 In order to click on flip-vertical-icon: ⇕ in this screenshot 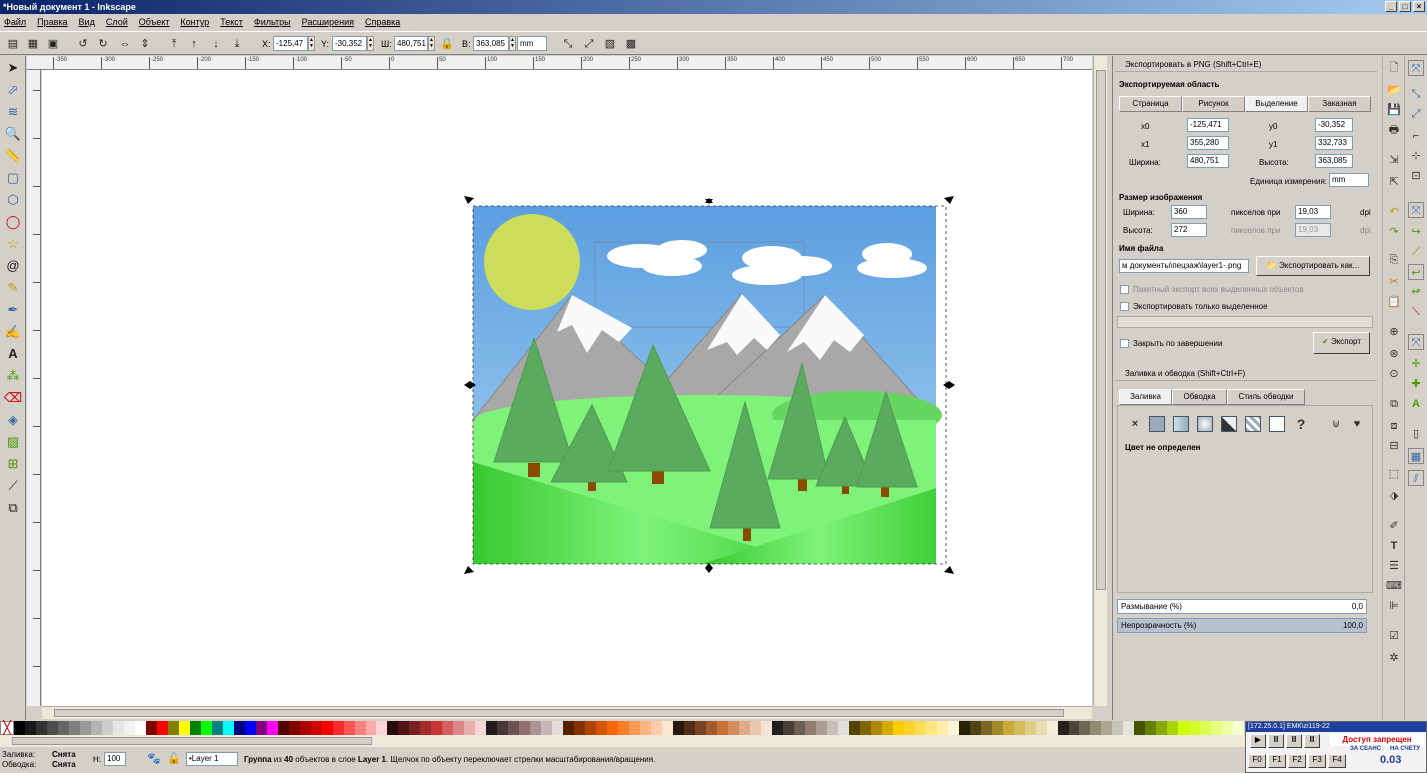, I will do `click(145, 44)`.